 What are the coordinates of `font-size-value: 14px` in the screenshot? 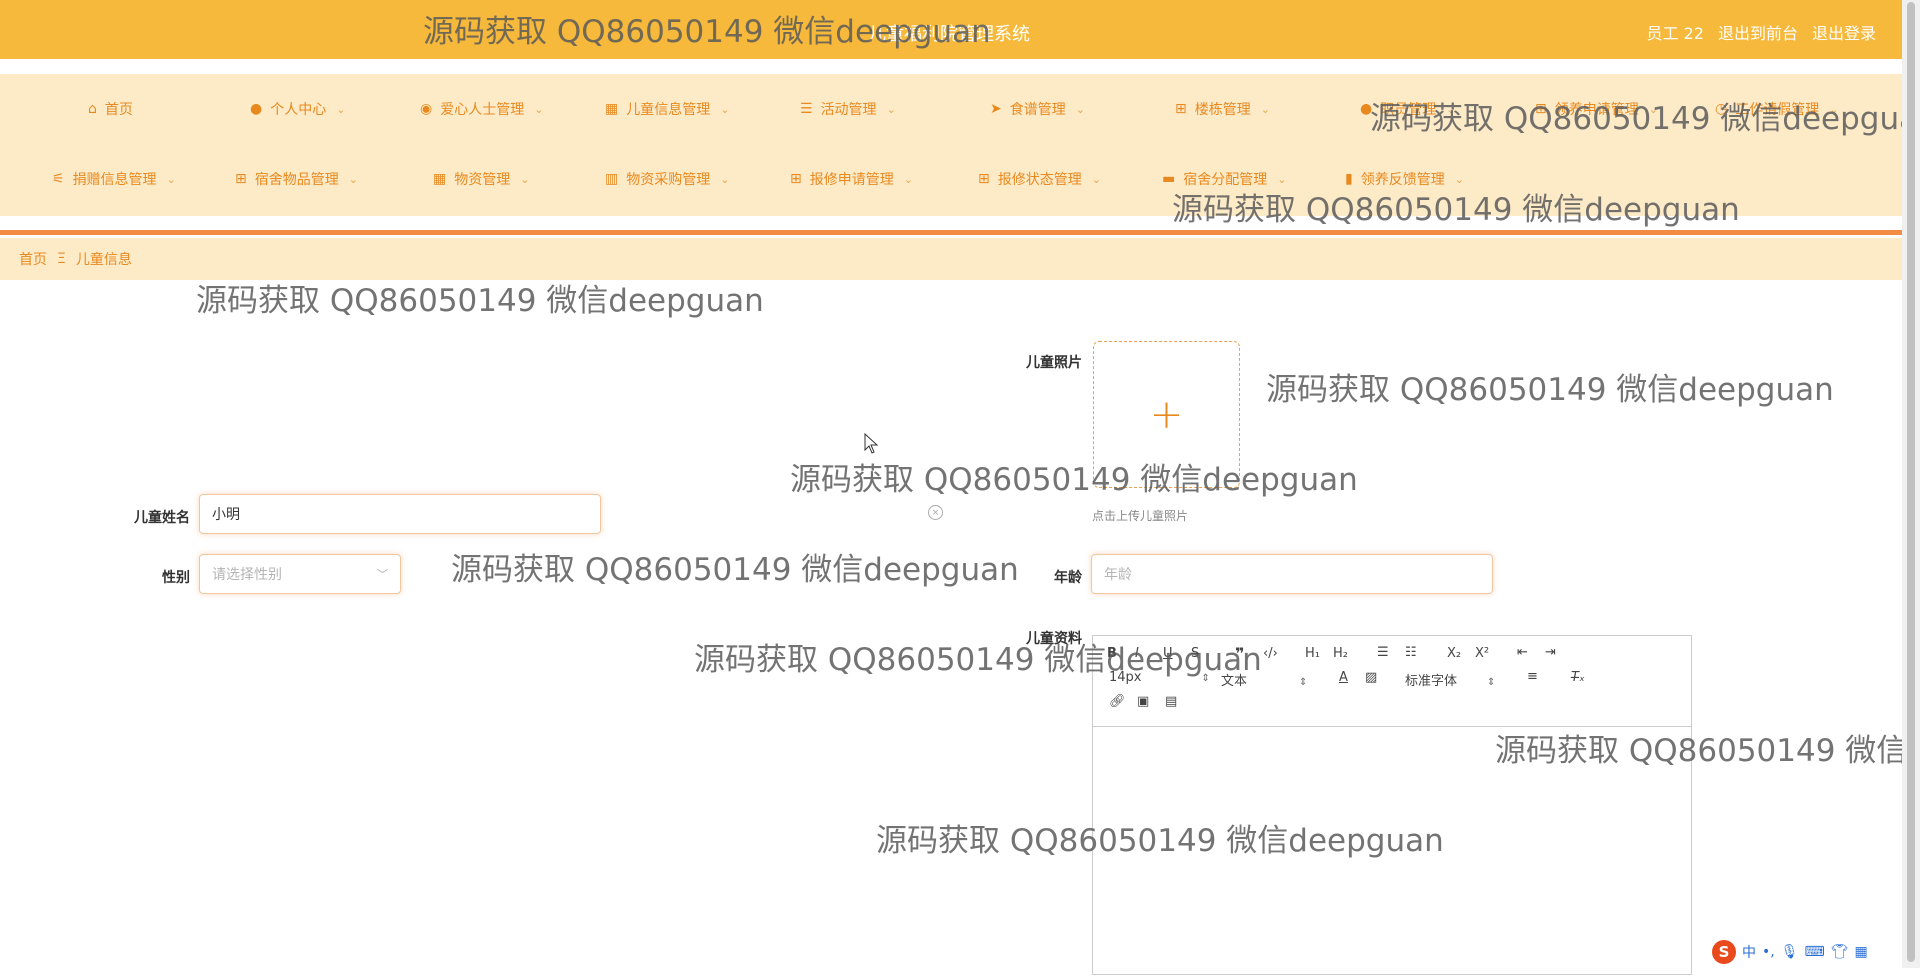 It's located at (1125, 677).